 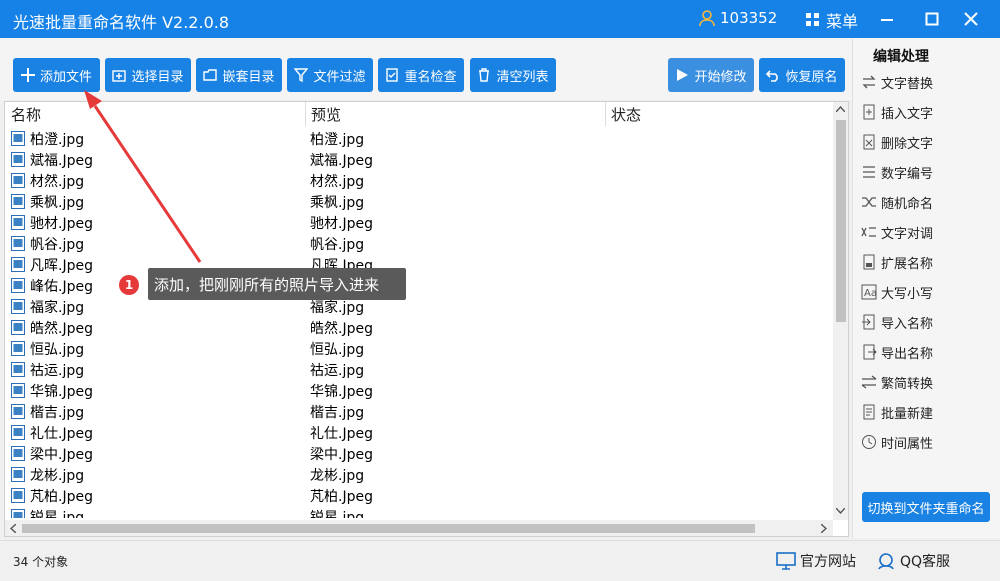 I want to click on maximize-button, so click(x=932, y=19).